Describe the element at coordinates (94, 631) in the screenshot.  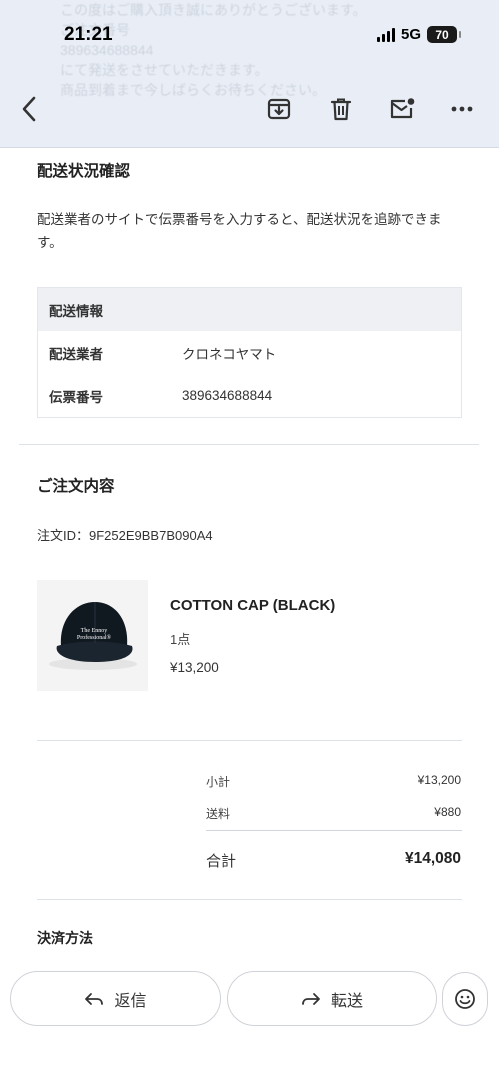
I see `cap-logo-line1: The Ennoy` at that location.